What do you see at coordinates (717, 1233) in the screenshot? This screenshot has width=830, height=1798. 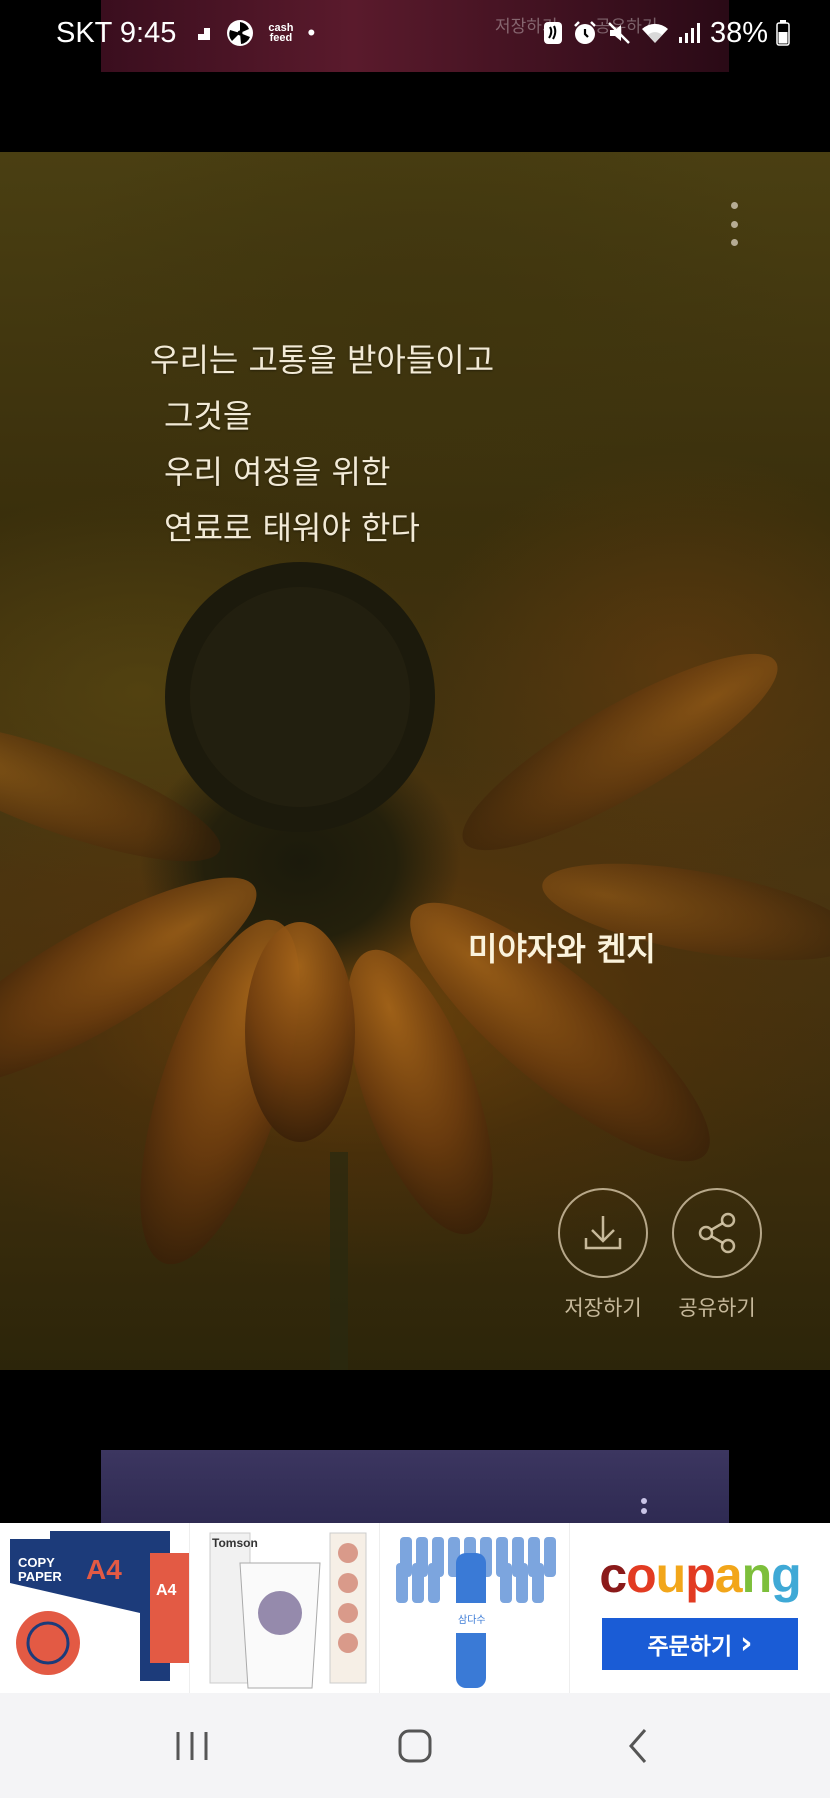 I see `share-icon` at bounding box center [717, 1233].